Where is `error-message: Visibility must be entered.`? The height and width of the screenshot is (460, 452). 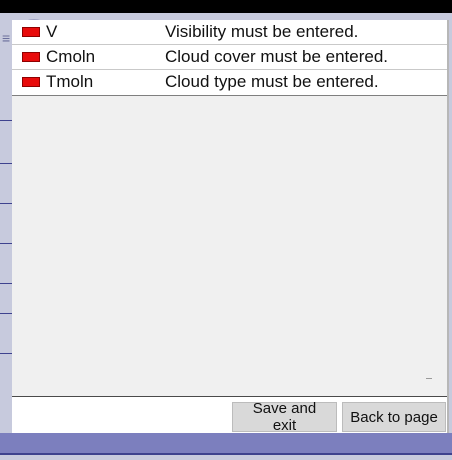 error-message: Visibility must be entered. is located at coordinates (262, 31).